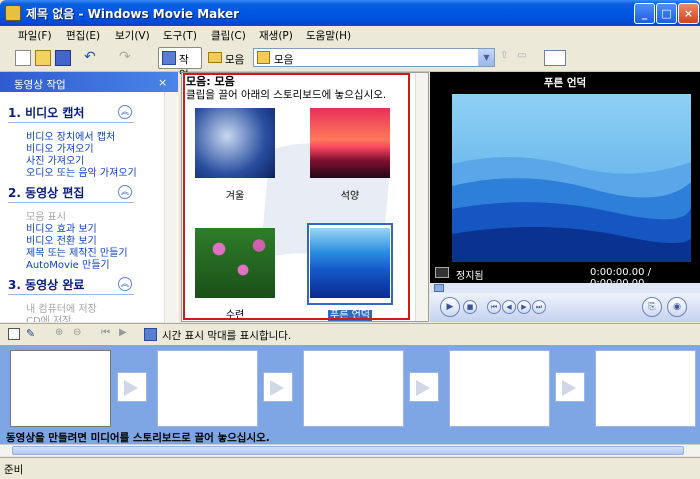 The width and height of the screenshot is (700, 479). Describe the element at coordinates (524, 307) in the screenshot. I see `forward-icon: ▶` at that location.